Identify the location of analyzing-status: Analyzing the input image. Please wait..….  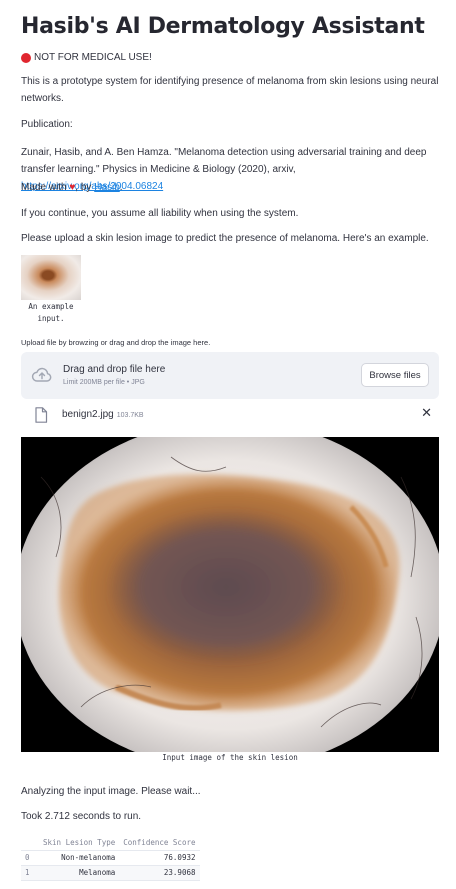
(111, 791).